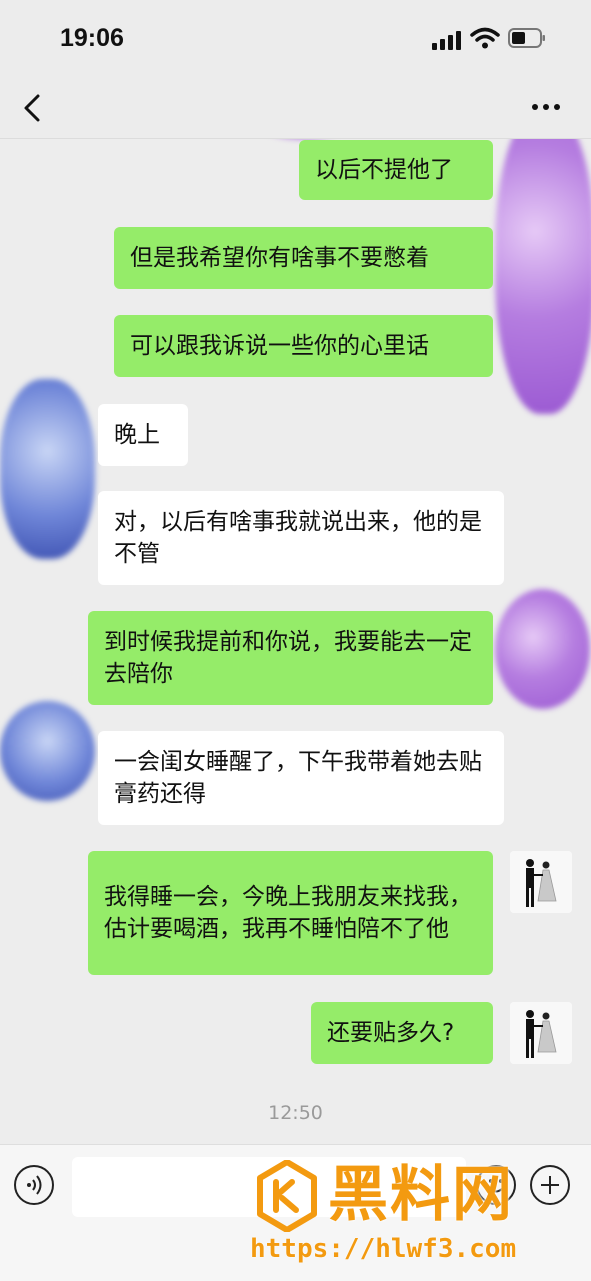 The height and width of the screenshot is (1281, 591). What do you see at coordinates (384, 170) in the screenshot?
I see `message-text: 以后不提他了` at bounding box center [384, 170].